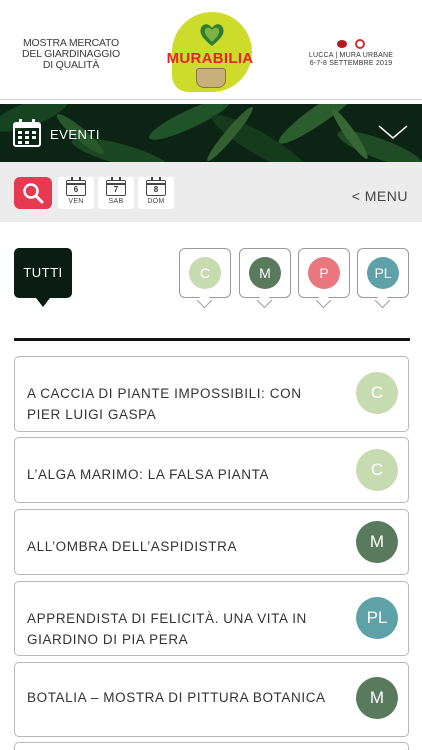  What do you see at coordinates (377, 618) in the screenshot?
I see `event-category-badge: PL` at bounding box center [377, 618].